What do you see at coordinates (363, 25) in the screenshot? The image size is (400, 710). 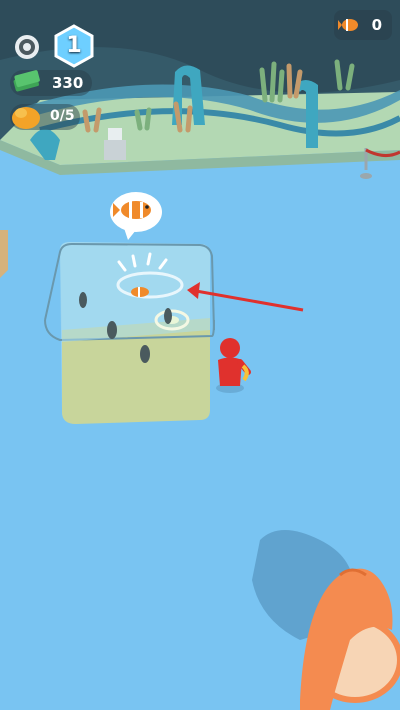 I see `fish-counter: 0` at bounding box center [363, 25].